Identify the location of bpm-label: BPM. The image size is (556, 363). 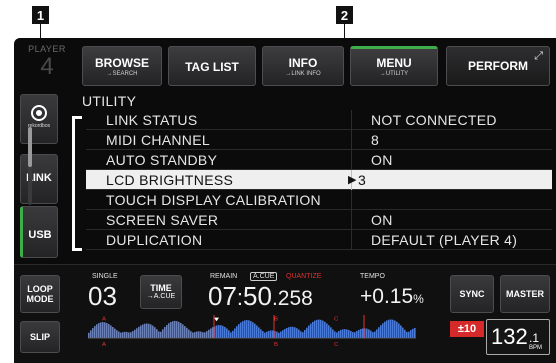
(536, 348).